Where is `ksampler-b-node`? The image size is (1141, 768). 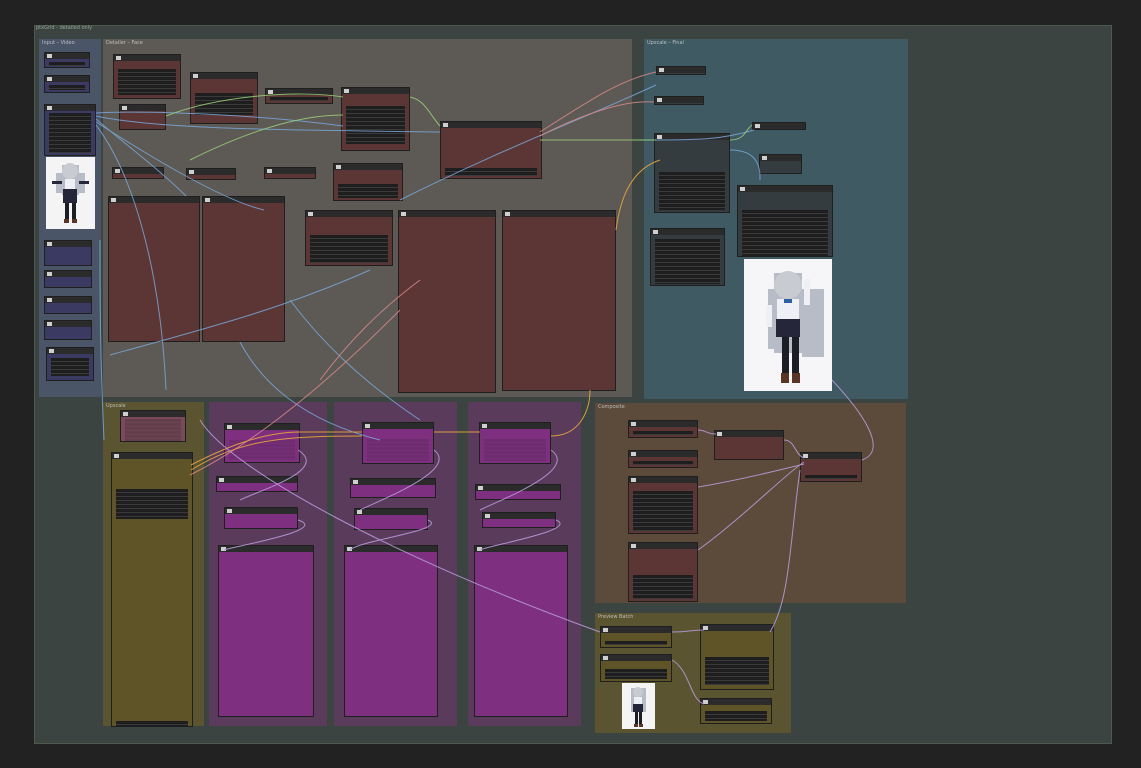
ksampler-b-node is located at coordinates (398, 443).